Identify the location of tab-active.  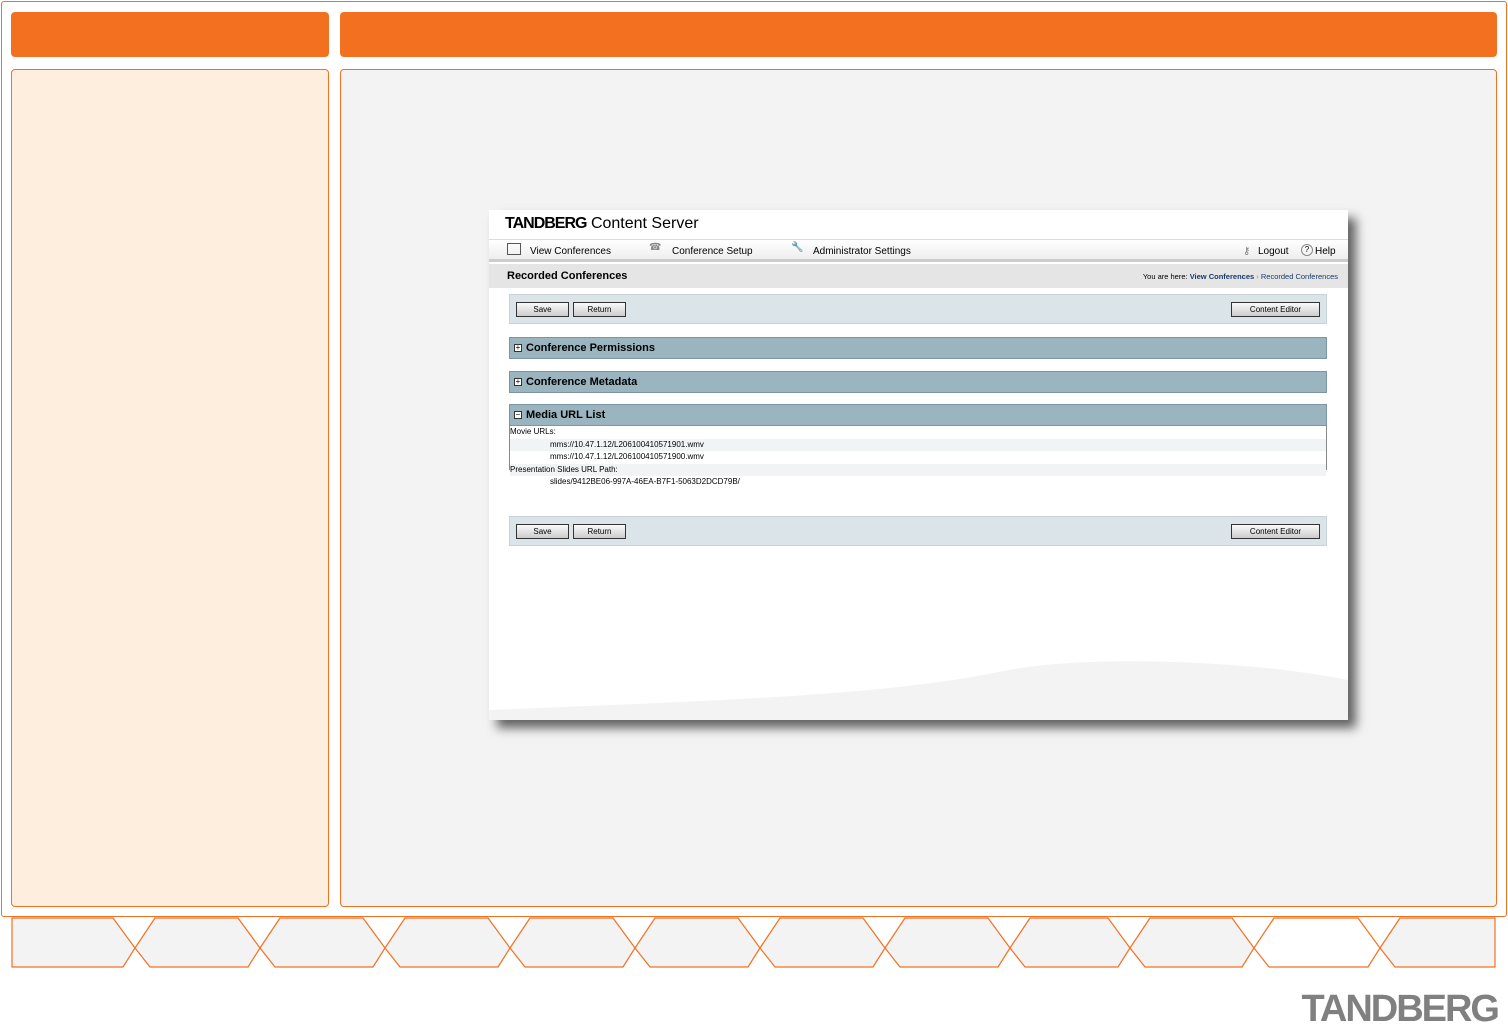
(1317, 942).